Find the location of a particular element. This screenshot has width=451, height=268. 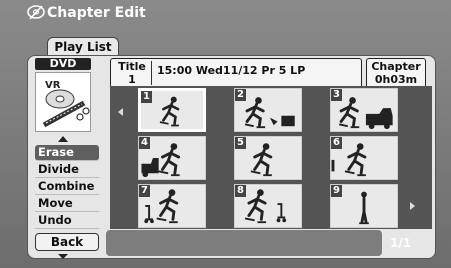

chapter-thumbnail-1: 1 is located at coordinates (172, 110).